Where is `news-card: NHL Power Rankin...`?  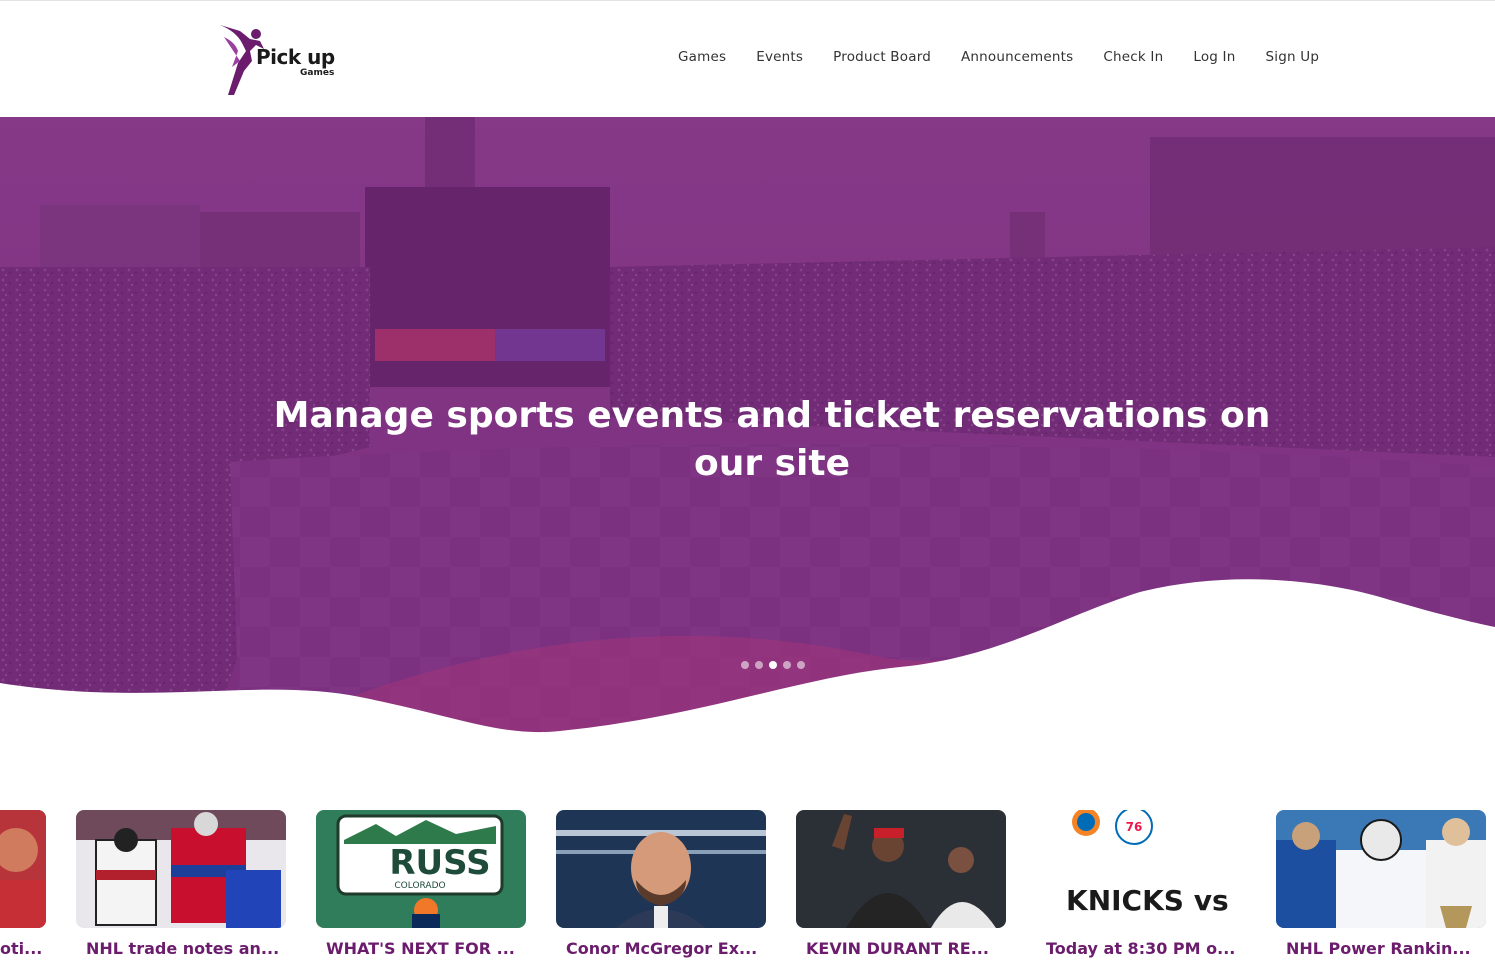
news-card: NHL Power Rankin... is located at coordinates (1381, 884).